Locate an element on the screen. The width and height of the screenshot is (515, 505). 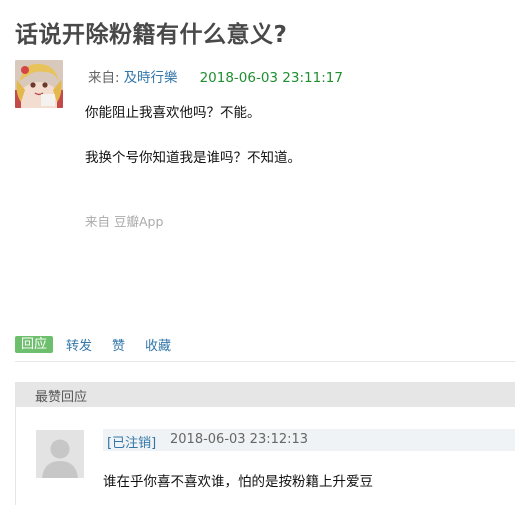
post-actions: 回应 转发 赞 收藏 is located at coordinates (93, 344).